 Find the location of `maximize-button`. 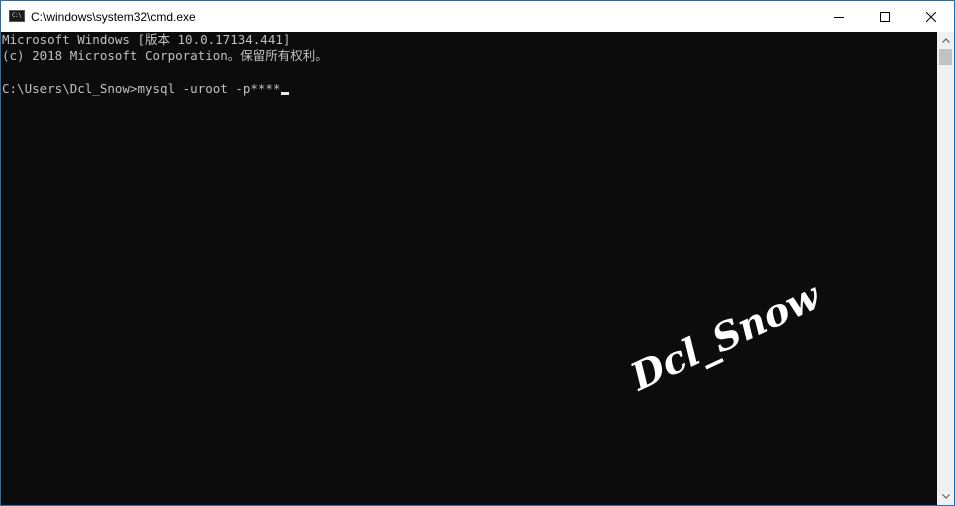

maximize-button is located at coordinates (885, 16).